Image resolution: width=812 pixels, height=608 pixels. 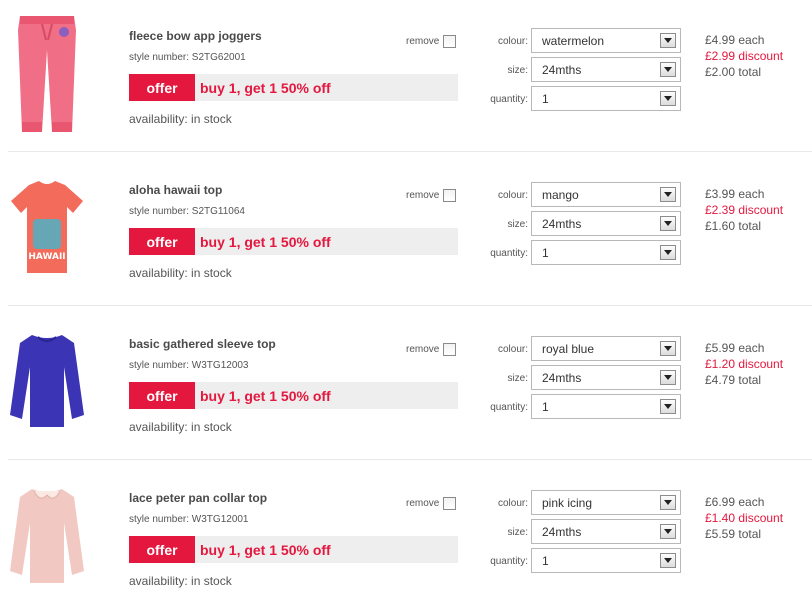 I want to click on product-name: fleece bow app joggers, so click(x=195, y=36).